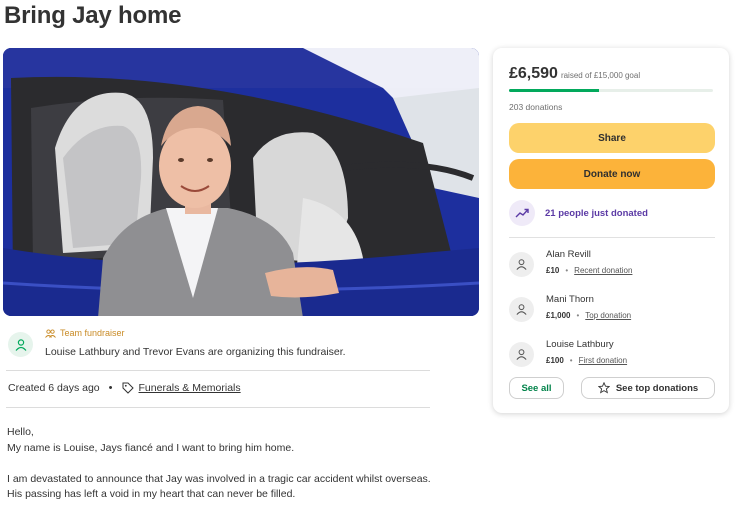 Image resolution: width=740 pixels, height=507 pixels. What do you see at coordinates (20, 432) in the screenshot?
I see `story-line: Hello,` at bounding box center [20, 432].